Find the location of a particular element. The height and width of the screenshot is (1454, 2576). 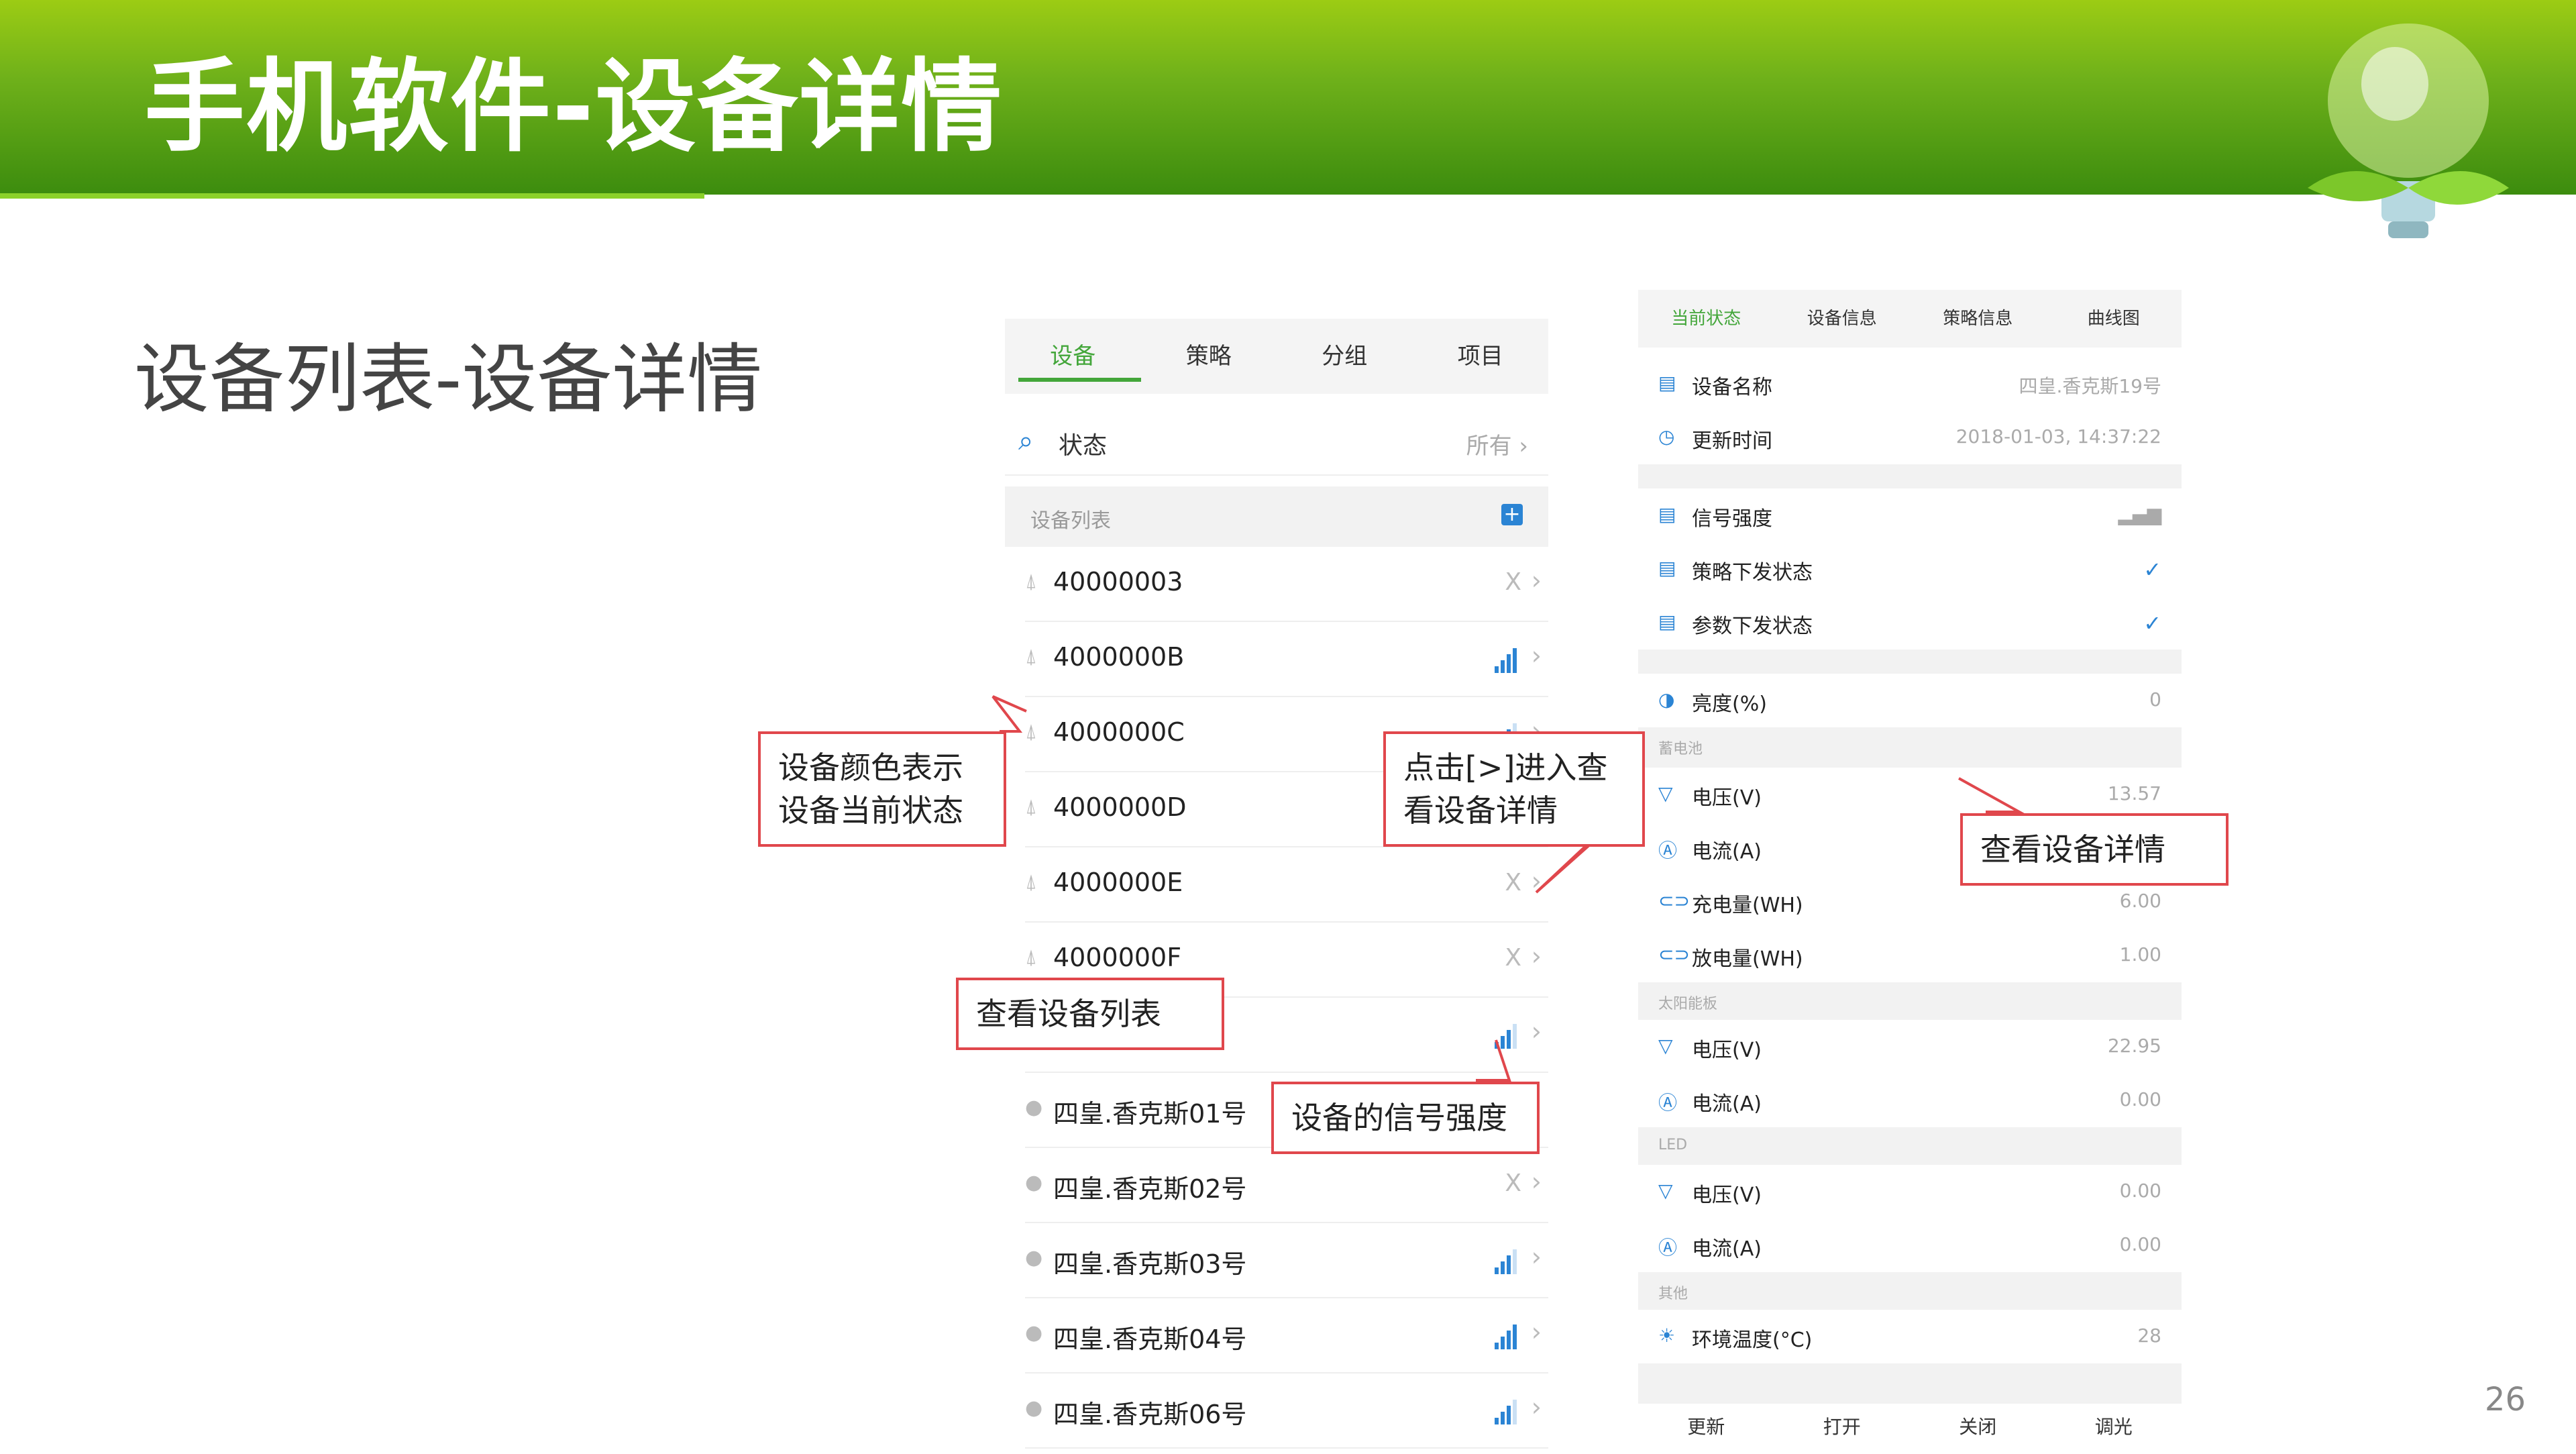

section-group-label: LED is located at coordinates (1673, 1145).